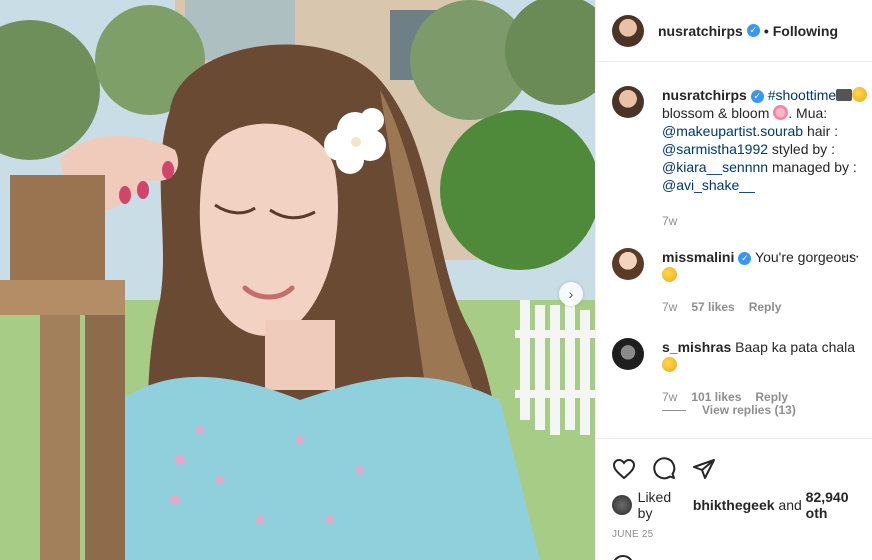  What do you see at coordinates (839, 505) in the screenshot?
I see `likes-count: 82,940 oth` at bounding box center [839, 505].